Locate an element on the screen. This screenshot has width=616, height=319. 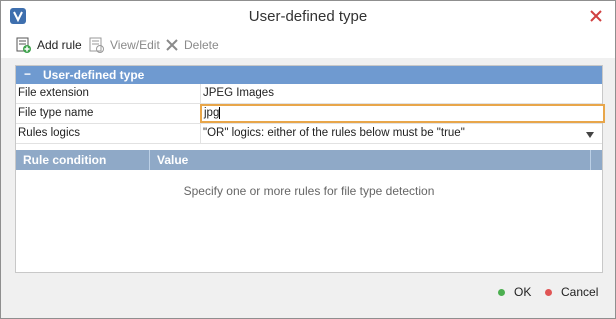
title-bar: User-defined type is located at coordinates (308, 16).